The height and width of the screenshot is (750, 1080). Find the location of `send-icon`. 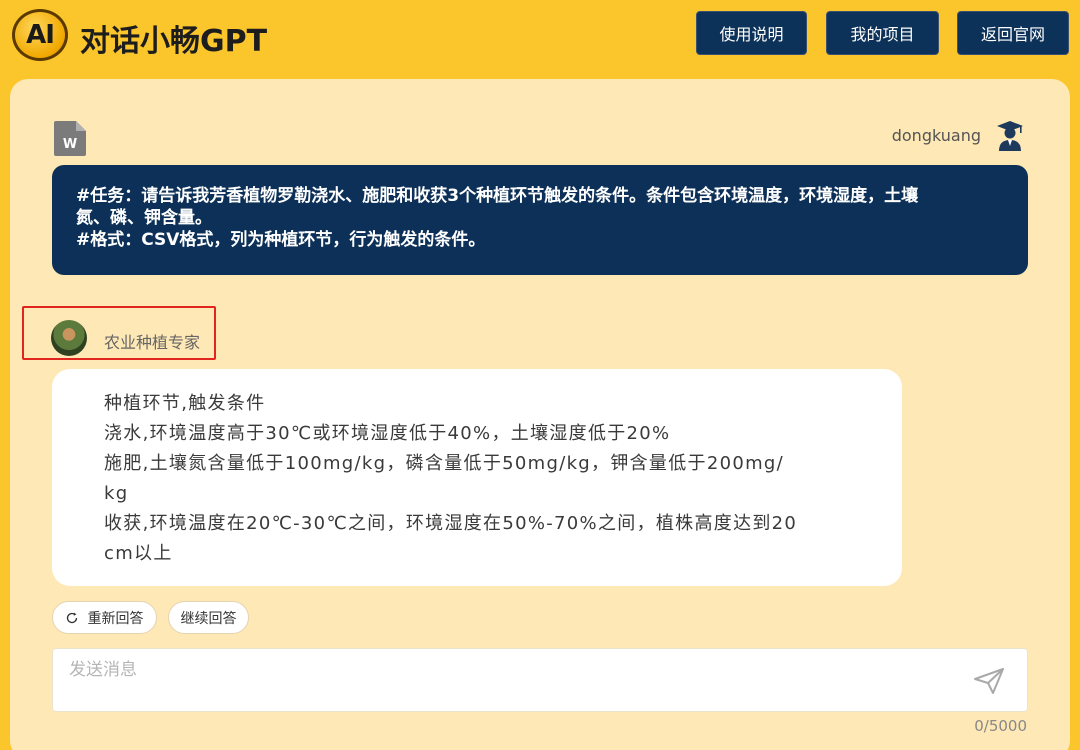

send-icon is located at coordinates (989, 681).